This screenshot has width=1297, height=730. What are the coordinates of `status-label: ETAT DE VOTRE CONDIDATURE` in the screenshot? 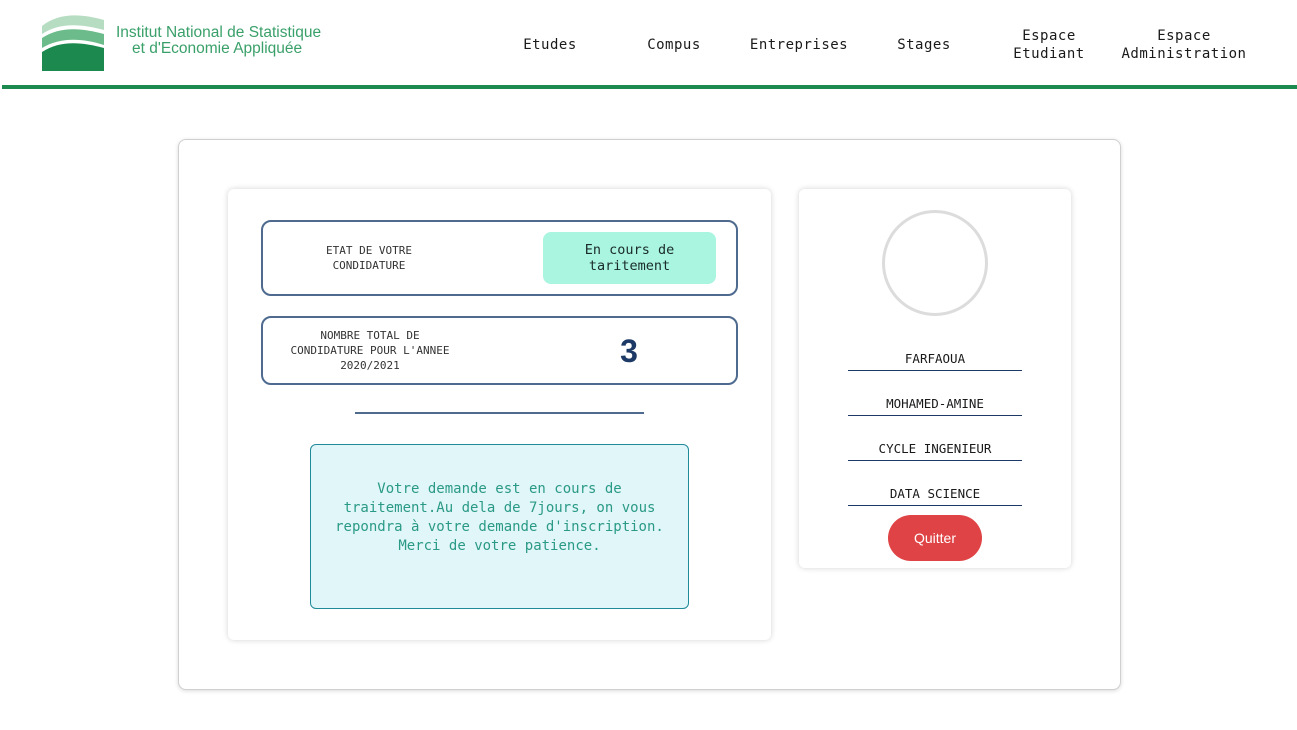 It's located at (369, 258).